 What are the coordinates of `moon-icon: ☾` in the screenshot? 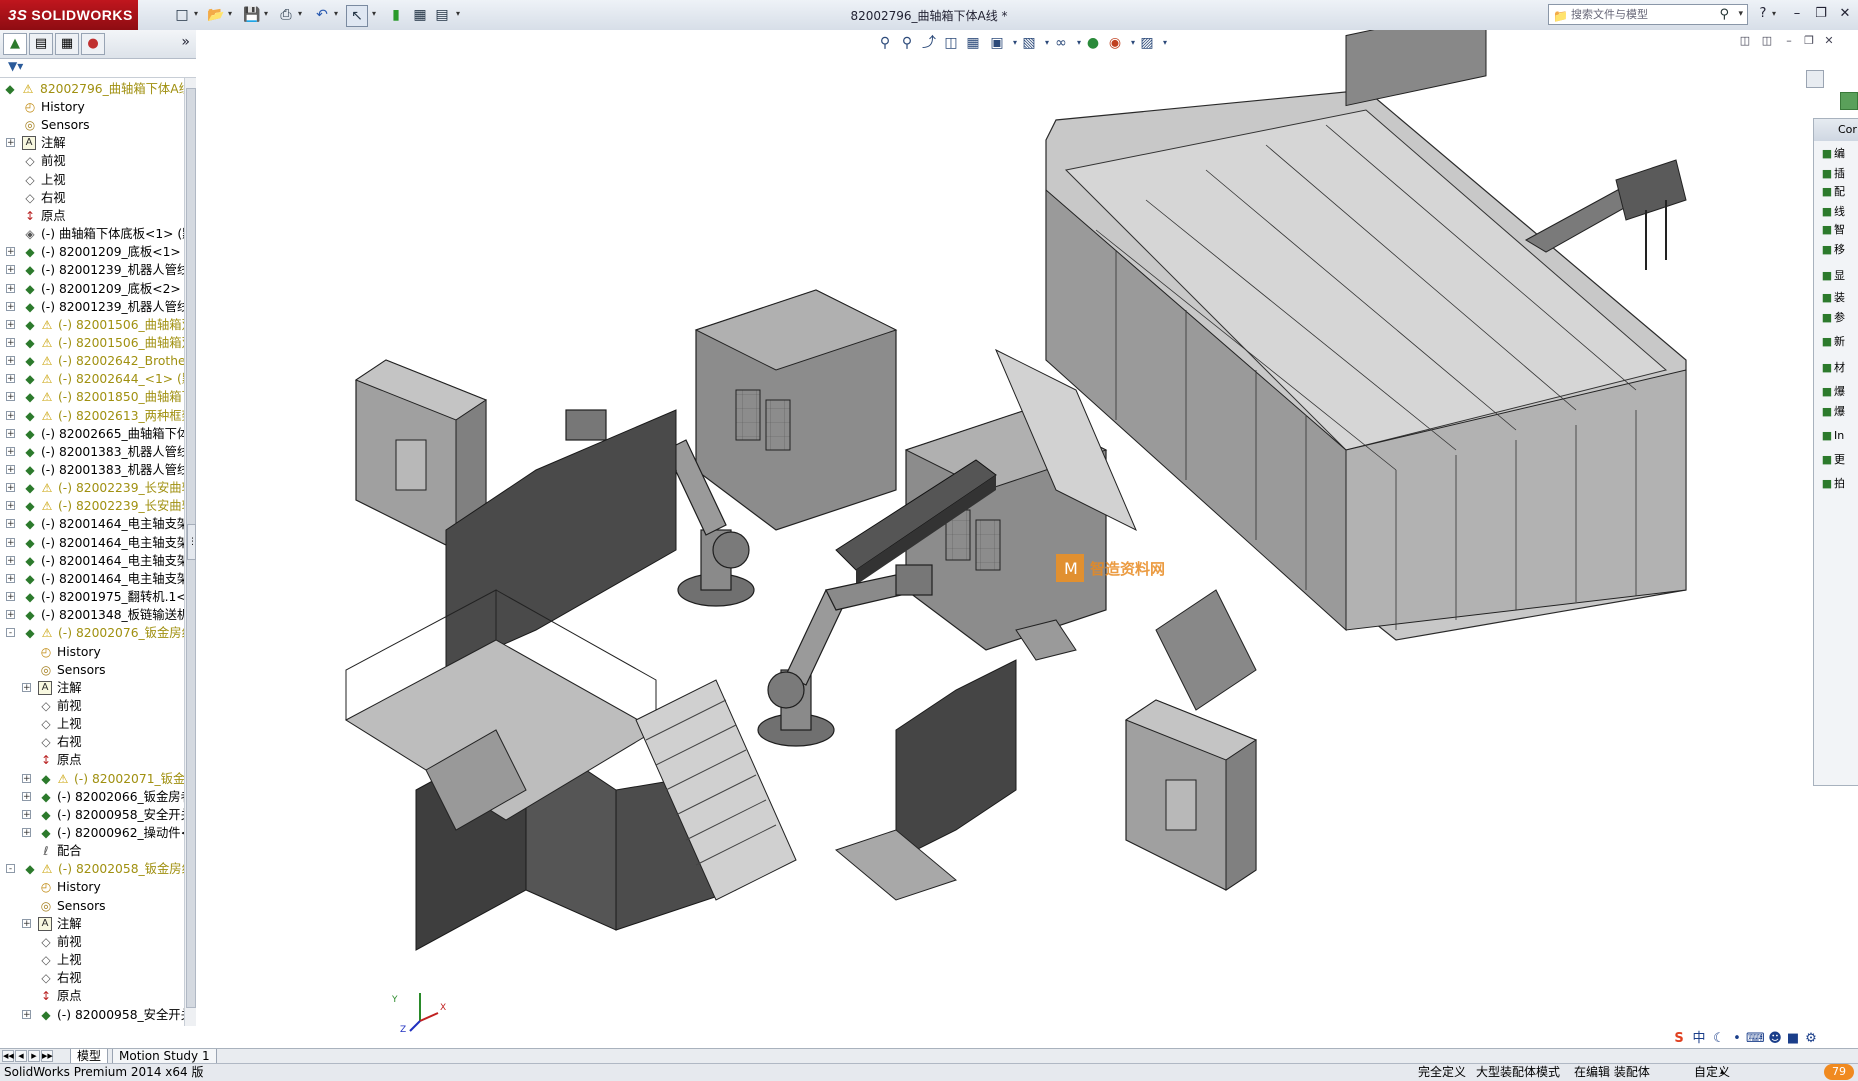 It's located at (1719, 1039).